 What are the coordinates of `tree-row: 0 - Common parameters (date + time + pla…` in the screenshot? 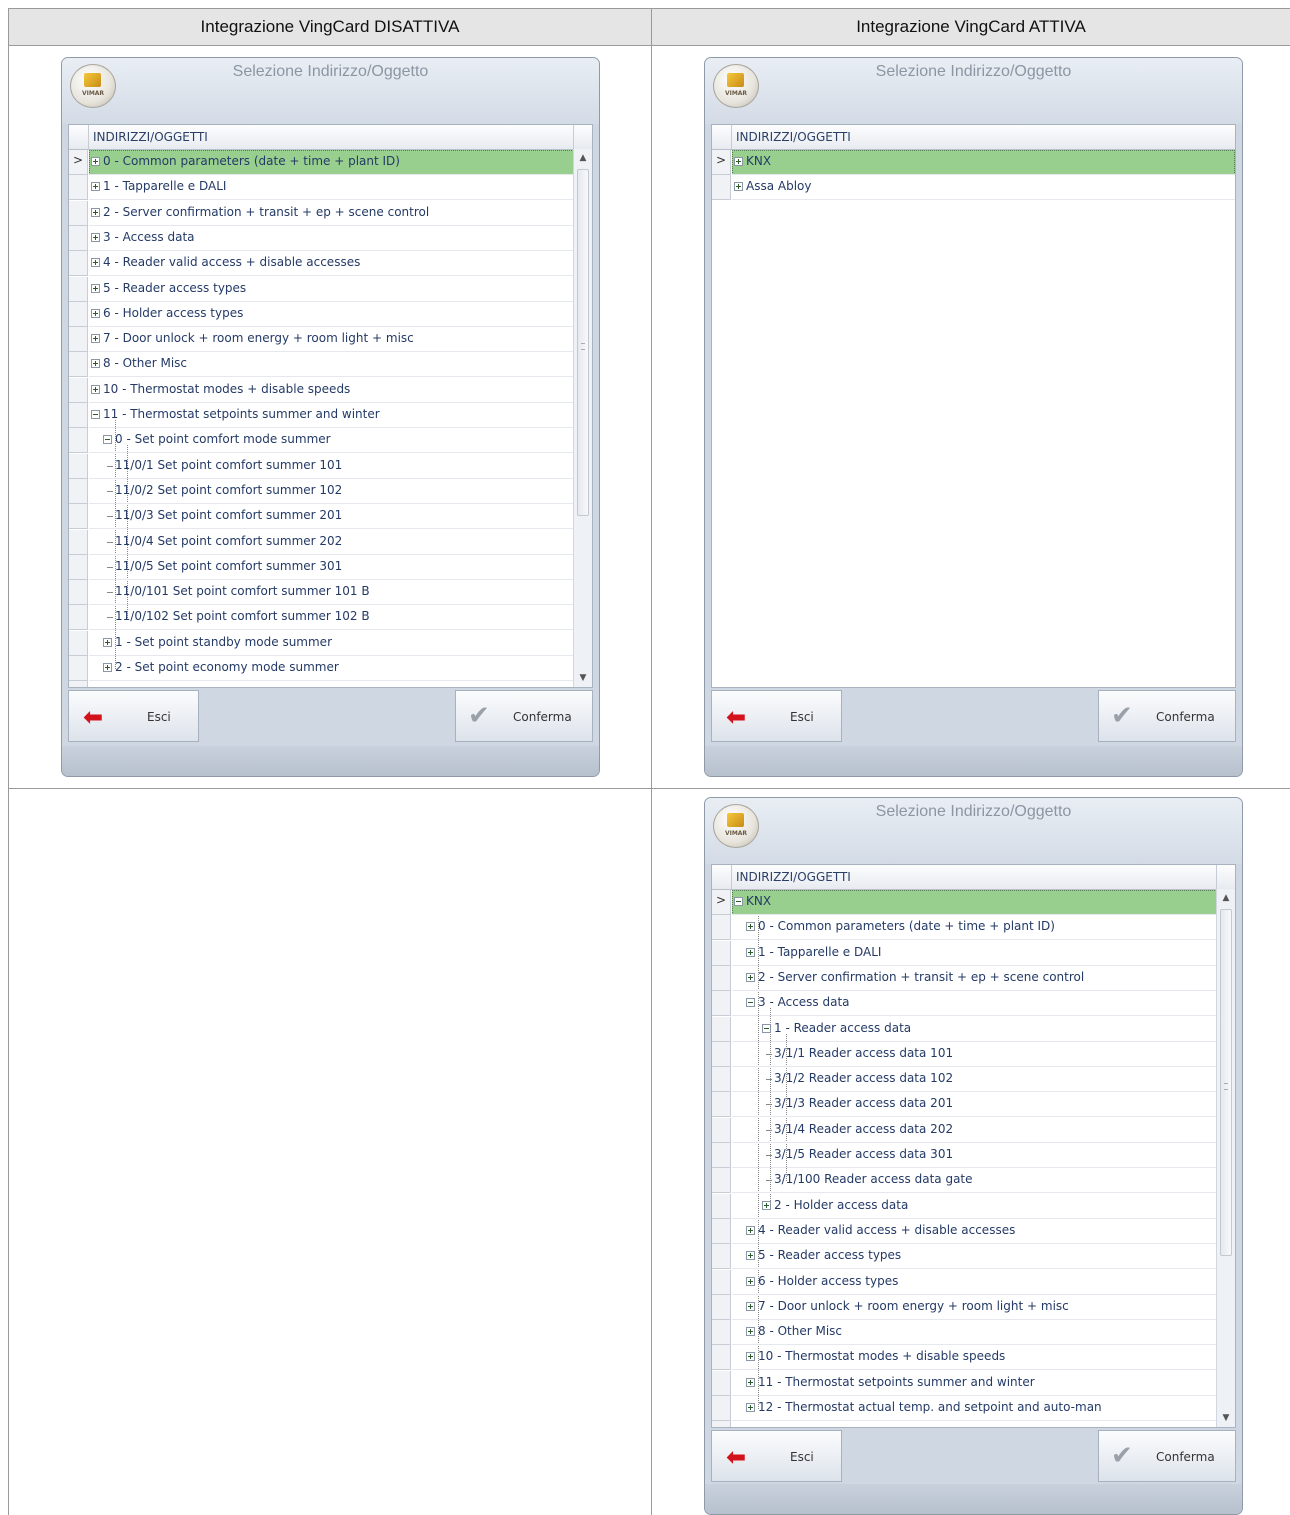 It's located at (964, 928).